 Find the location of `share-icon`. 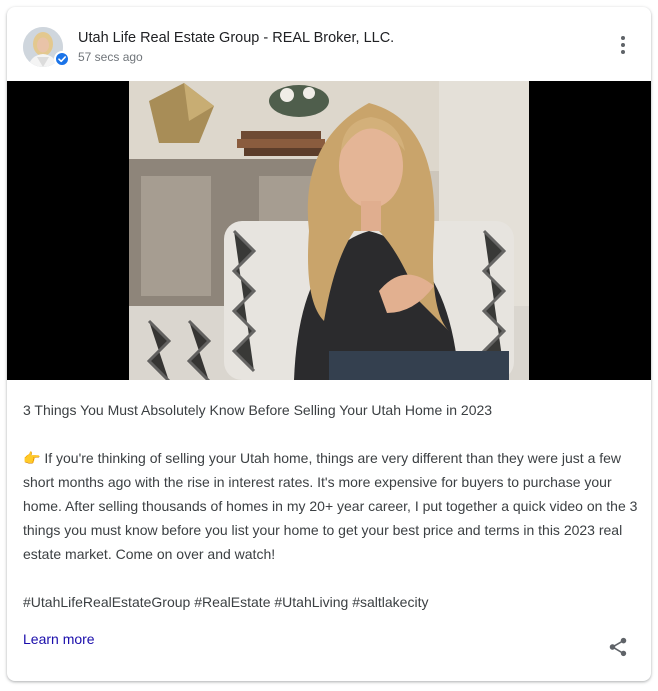

share-icon is located at coordinates (618, 647).